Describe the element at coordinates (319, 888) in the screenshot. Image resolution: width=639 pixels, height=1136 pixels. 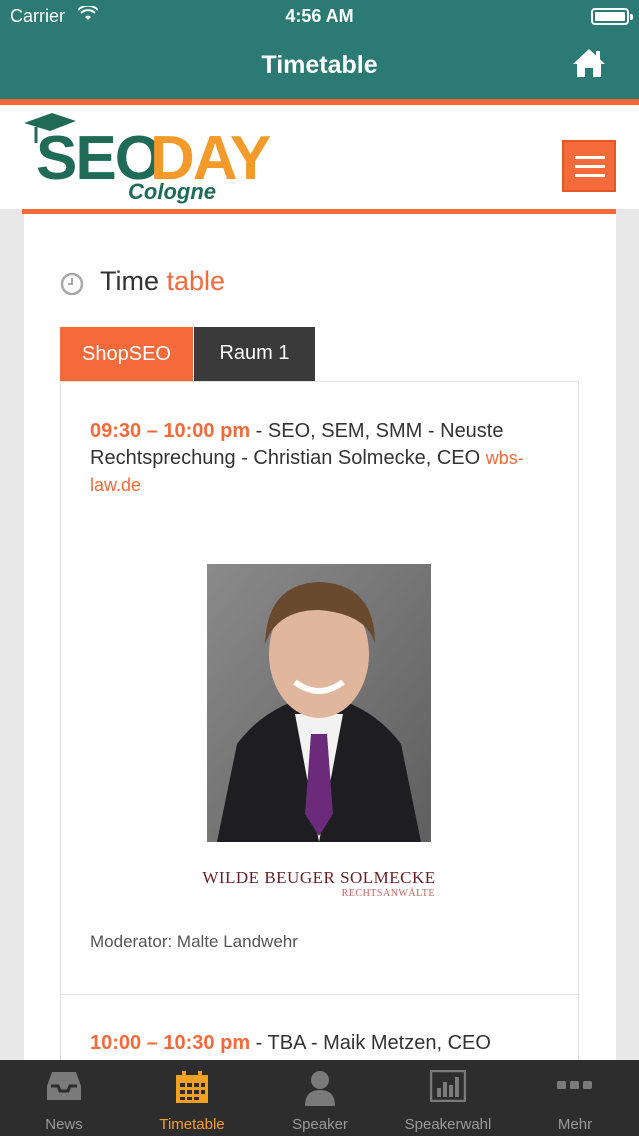
I see `firm-logo: WILDE BEUGER SOLMECKE RECHTSANWÄLTE` at that location.